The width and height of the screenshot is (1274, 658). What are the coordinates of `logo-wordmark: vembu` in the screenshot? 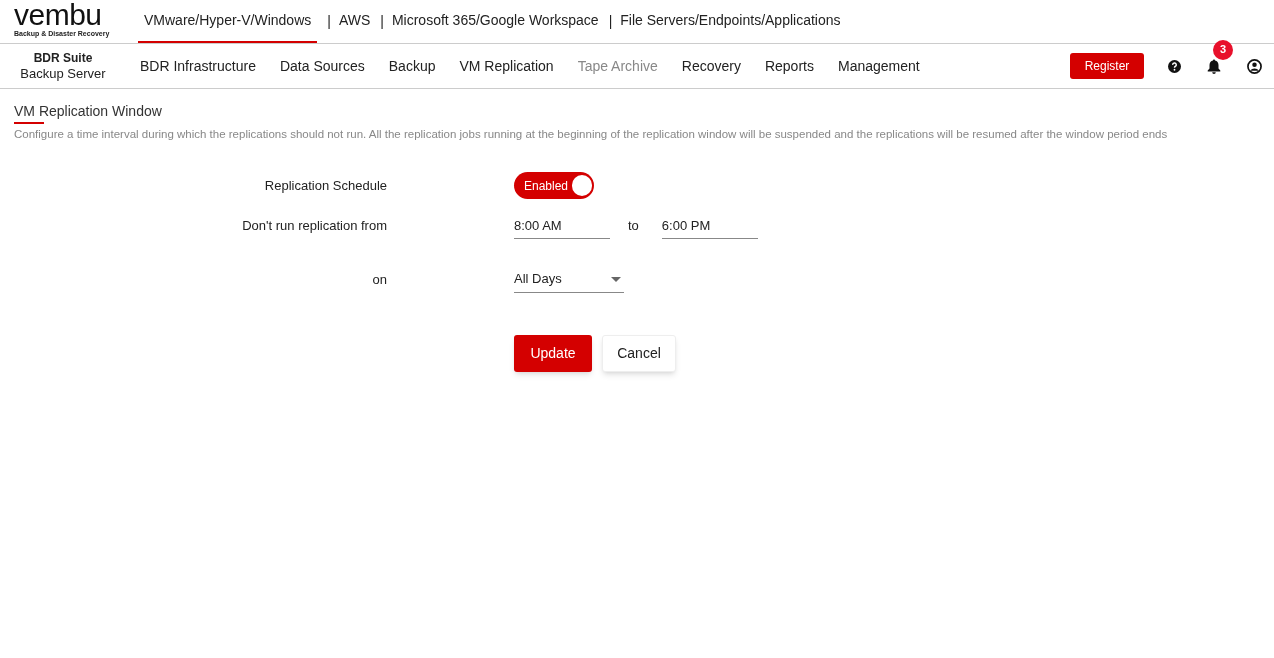 It's located at (58, 15).